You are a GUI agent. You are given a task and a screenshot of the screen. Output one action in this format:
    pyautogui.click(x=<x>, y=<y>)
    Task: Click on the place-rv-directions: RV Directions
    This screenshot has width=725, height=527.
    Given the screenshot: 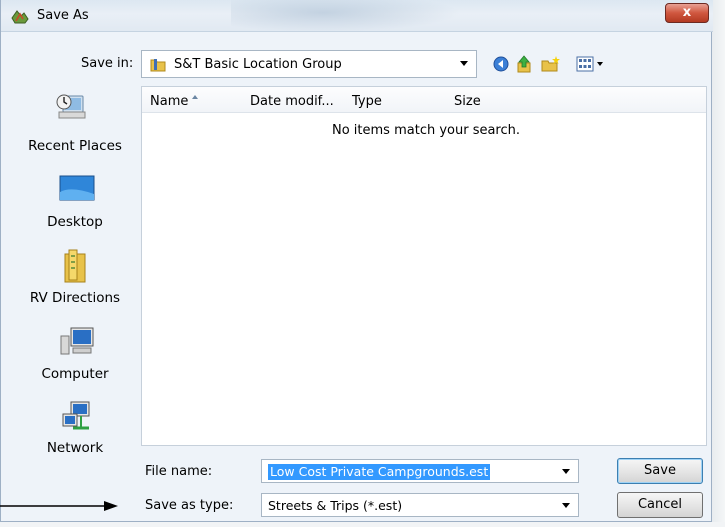 What is the action you would take?
    pyautogui.click(x=75, y=281)
    